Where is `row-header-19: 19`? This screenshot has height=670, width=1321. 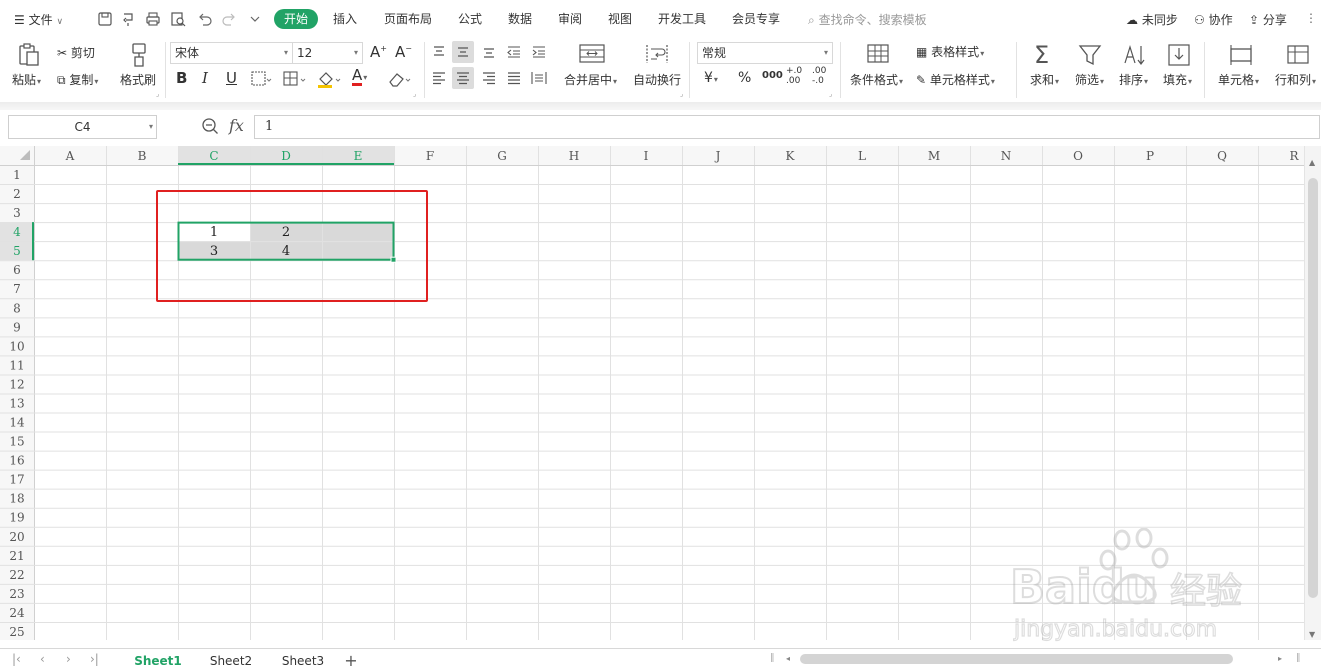
row-header-19: 19 is located at coordinates (16, 518).